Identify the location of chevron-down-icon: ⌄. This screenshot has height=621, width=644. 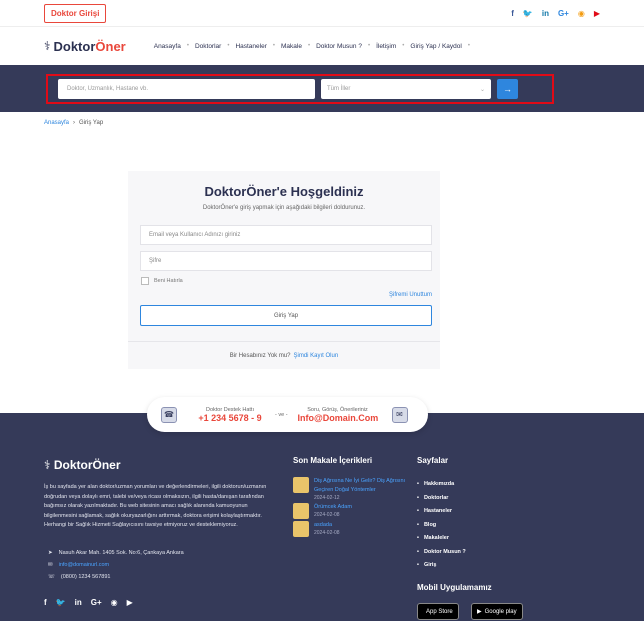
(482, 89).